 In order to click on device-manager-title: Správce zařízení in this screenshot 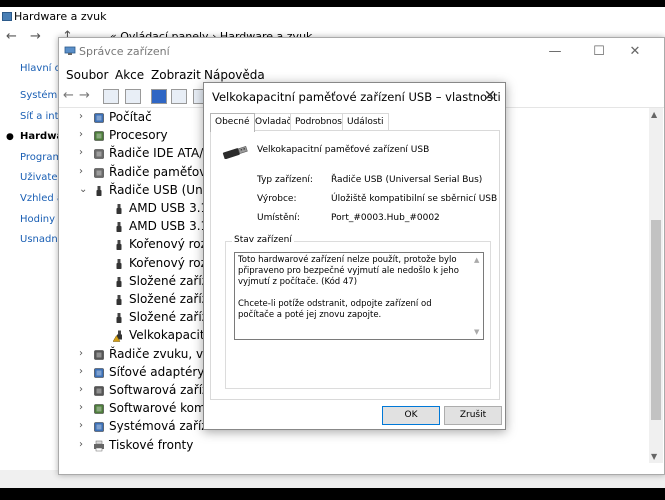, I will do `click(124, 51)`.